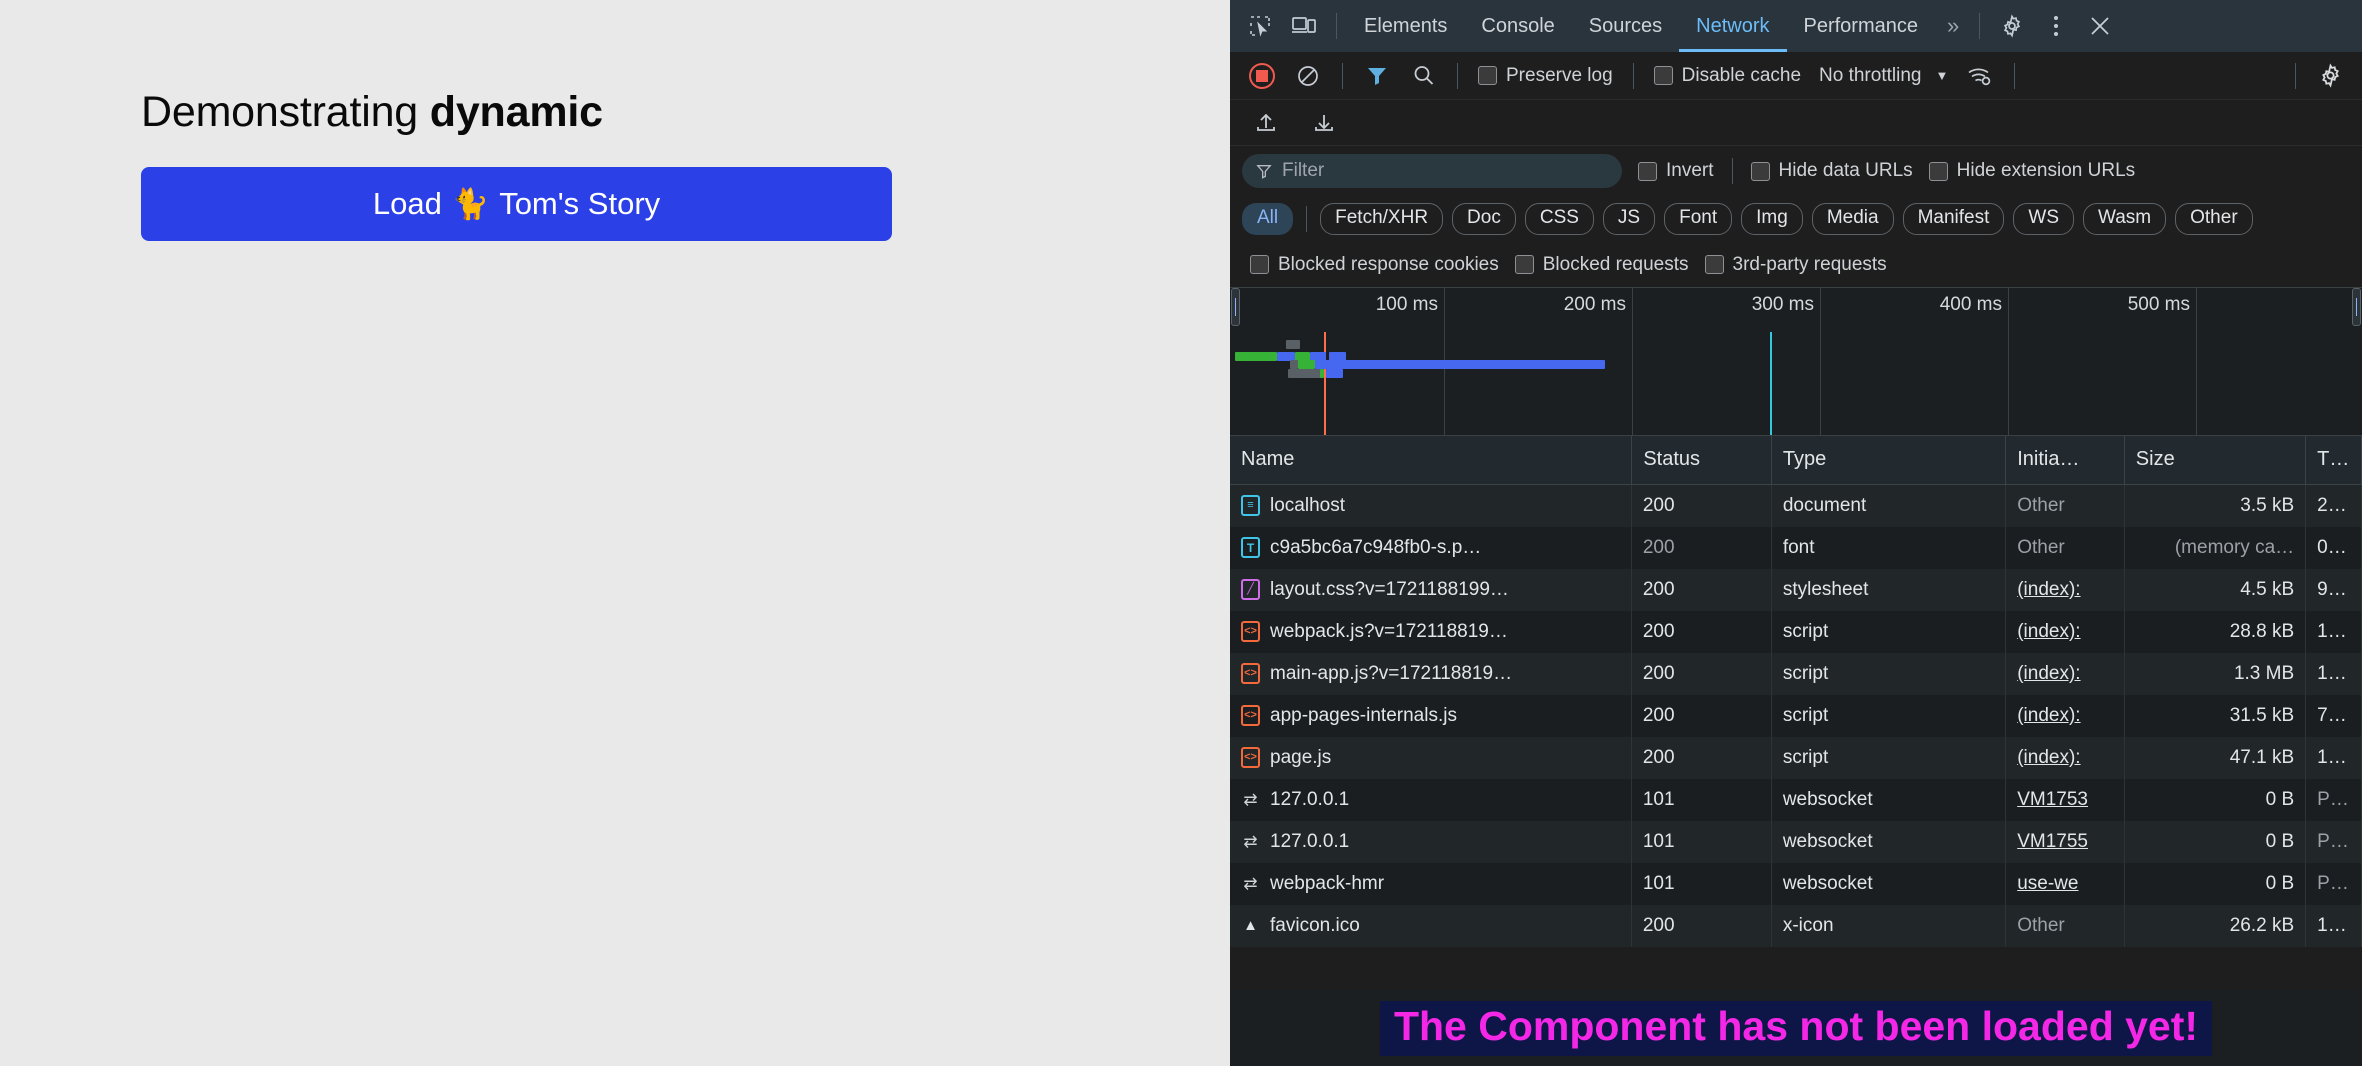  What do you see at coordinates (1701, 460) in the screenshot?
I see `column-header-status: Status` at bounding box center [1701, 460].